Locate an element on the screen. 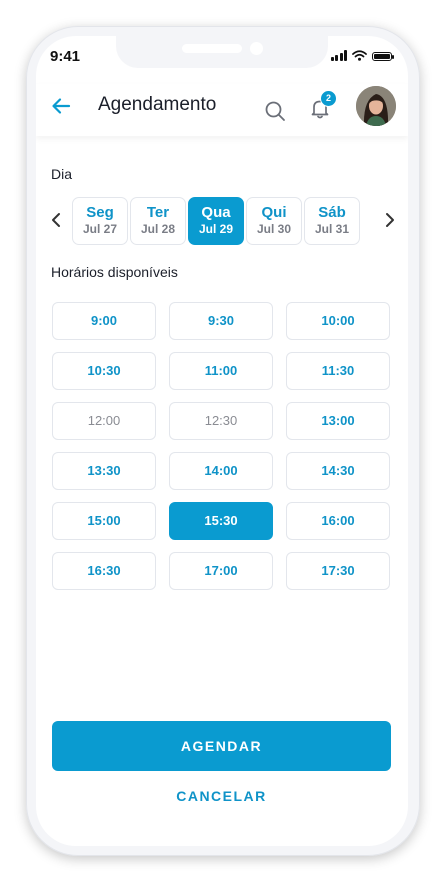 Image resolution: width=446 pixels, height=882 pixels. camera is located at coordinates (256, 48).